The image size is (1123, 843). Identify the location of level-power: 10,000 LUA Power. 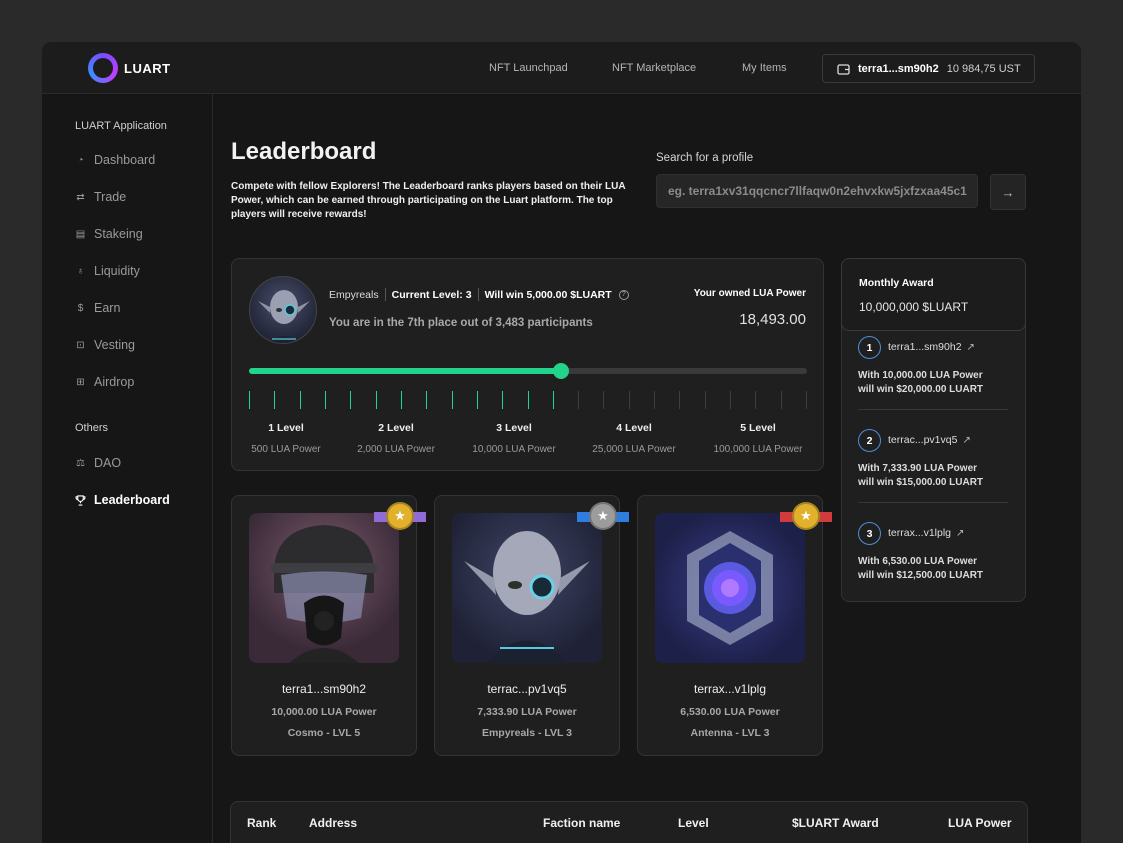
(514, 449).